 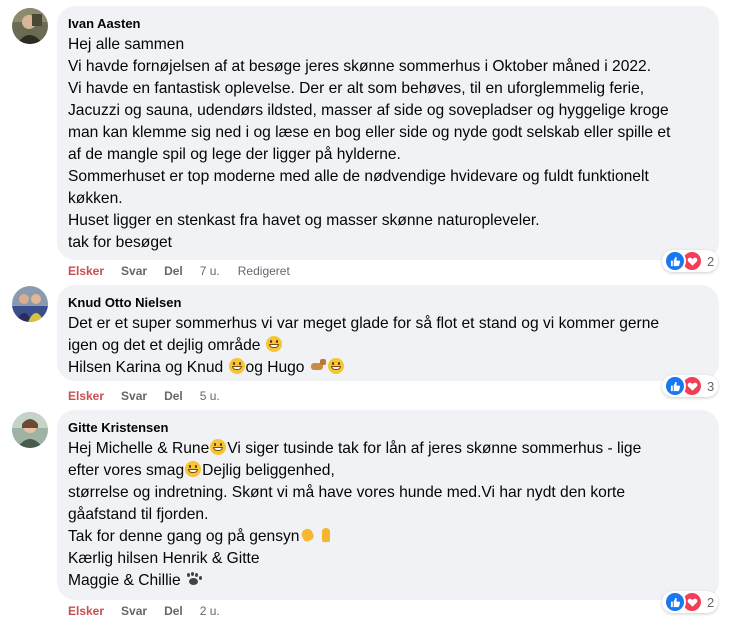 What do you see at coordinates (326, 535) in the screenshot?
I see `folded-hands-icon` at bounding box center [326, 535].